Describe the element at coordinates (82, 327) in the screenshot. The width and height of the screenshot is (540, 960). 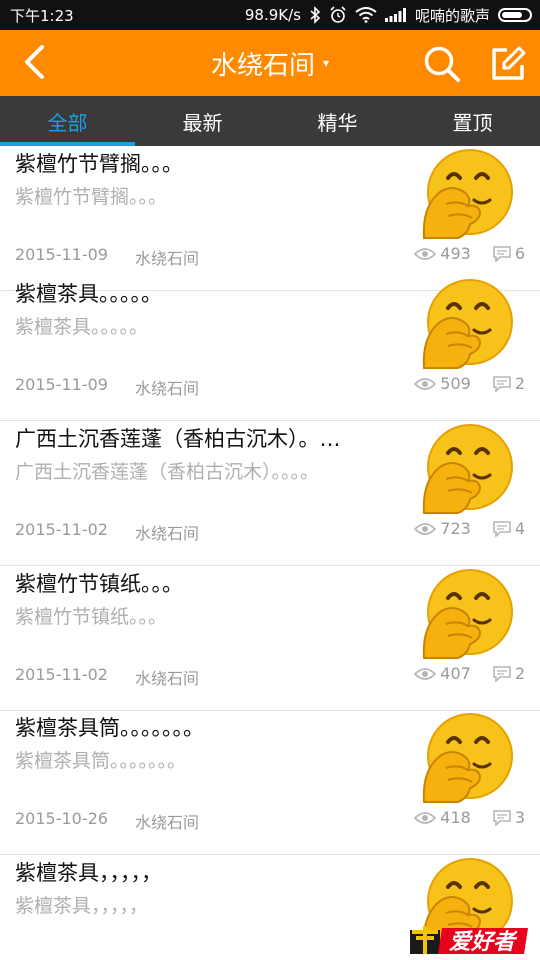
I see `post-snippet: 紫檀茶具。。。。。` at that location.